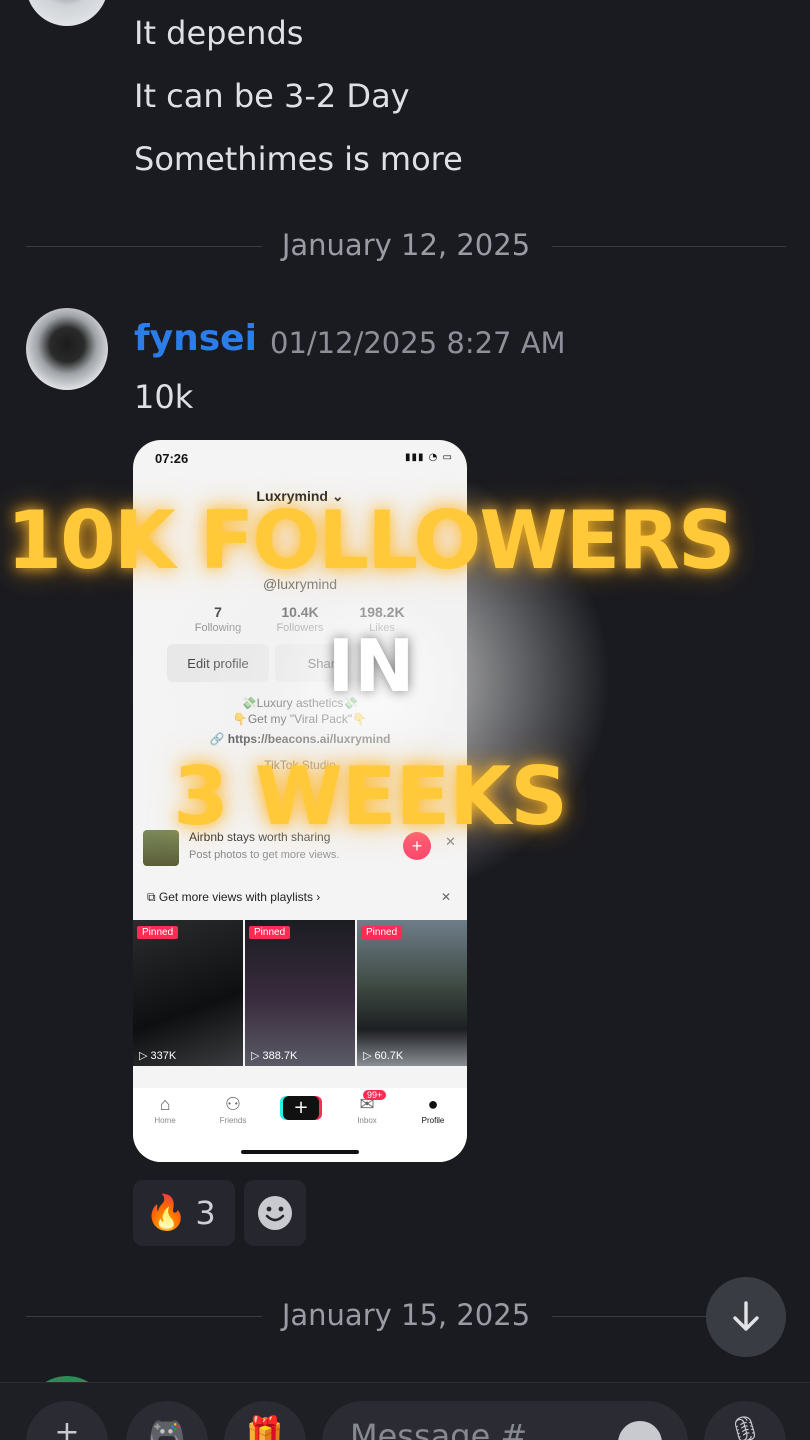  I want to click on date-divider-2: January 15, 2025, so click(406, 1316).